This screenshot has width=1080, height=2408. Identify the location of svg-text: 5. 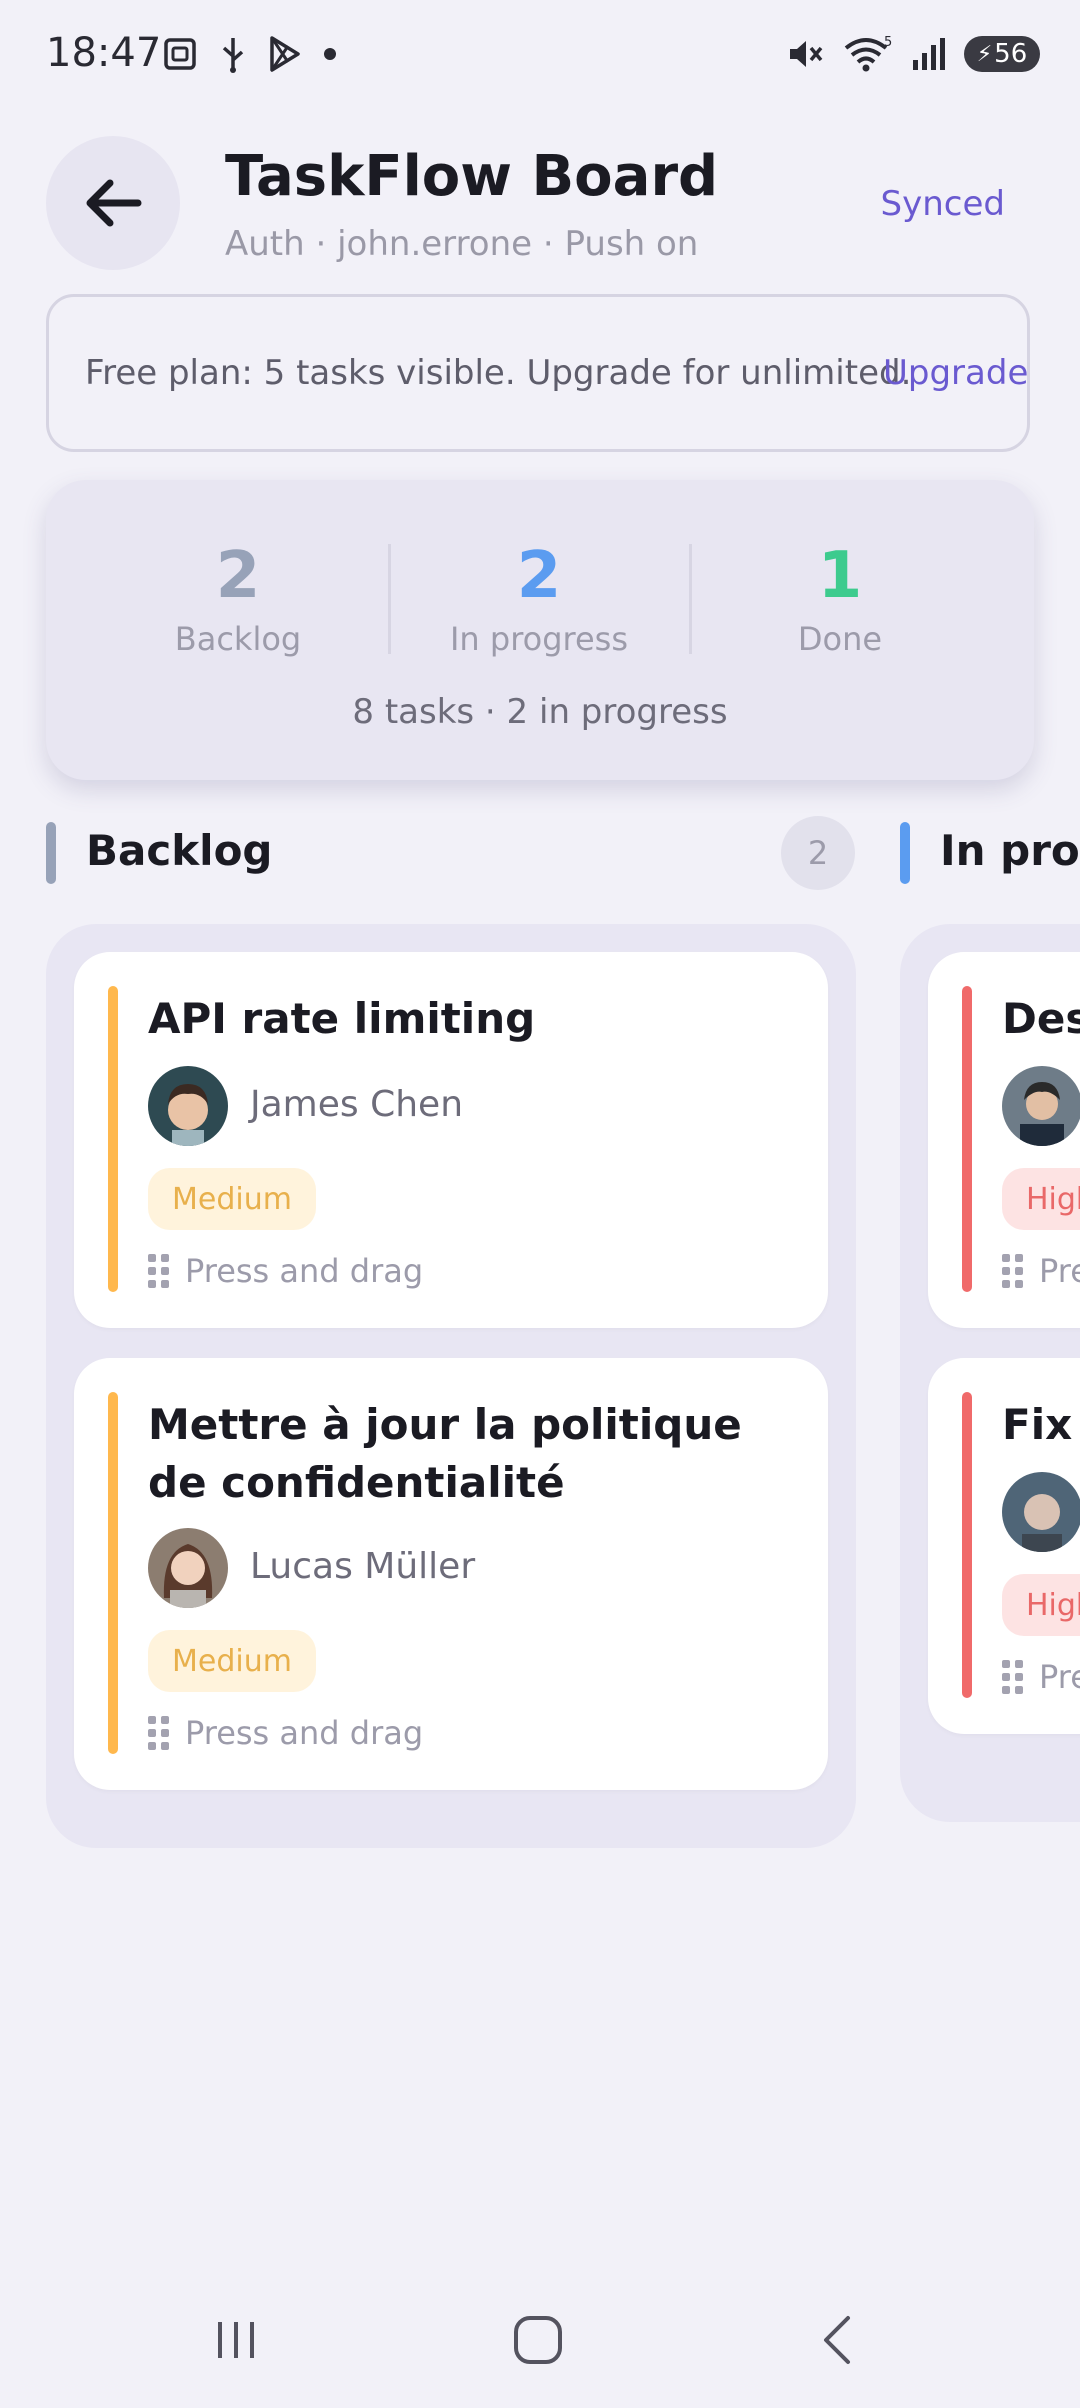
(888, 42).